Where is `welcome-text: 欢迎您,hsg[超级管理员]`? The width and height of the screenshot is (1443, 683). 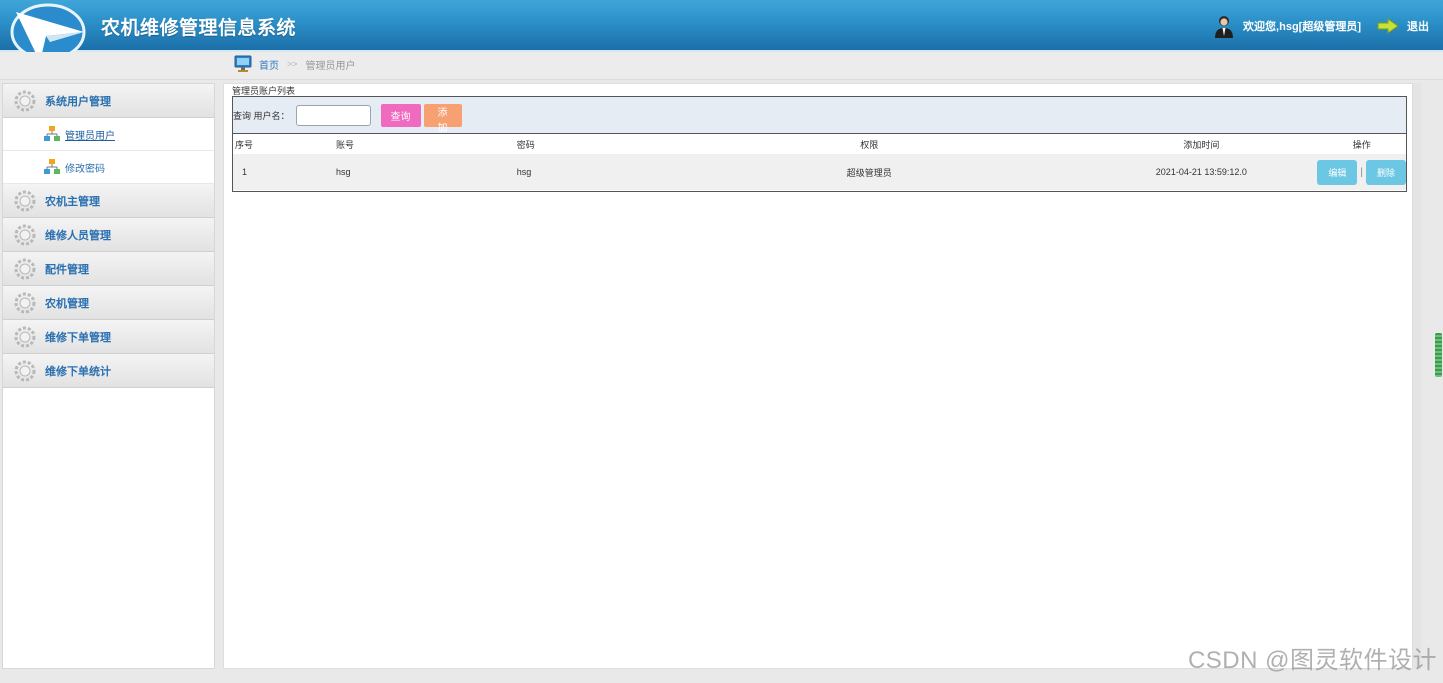 welcome-text: 欢迎您,hsg[超级管理员] is located at coordinates (1302, 27).